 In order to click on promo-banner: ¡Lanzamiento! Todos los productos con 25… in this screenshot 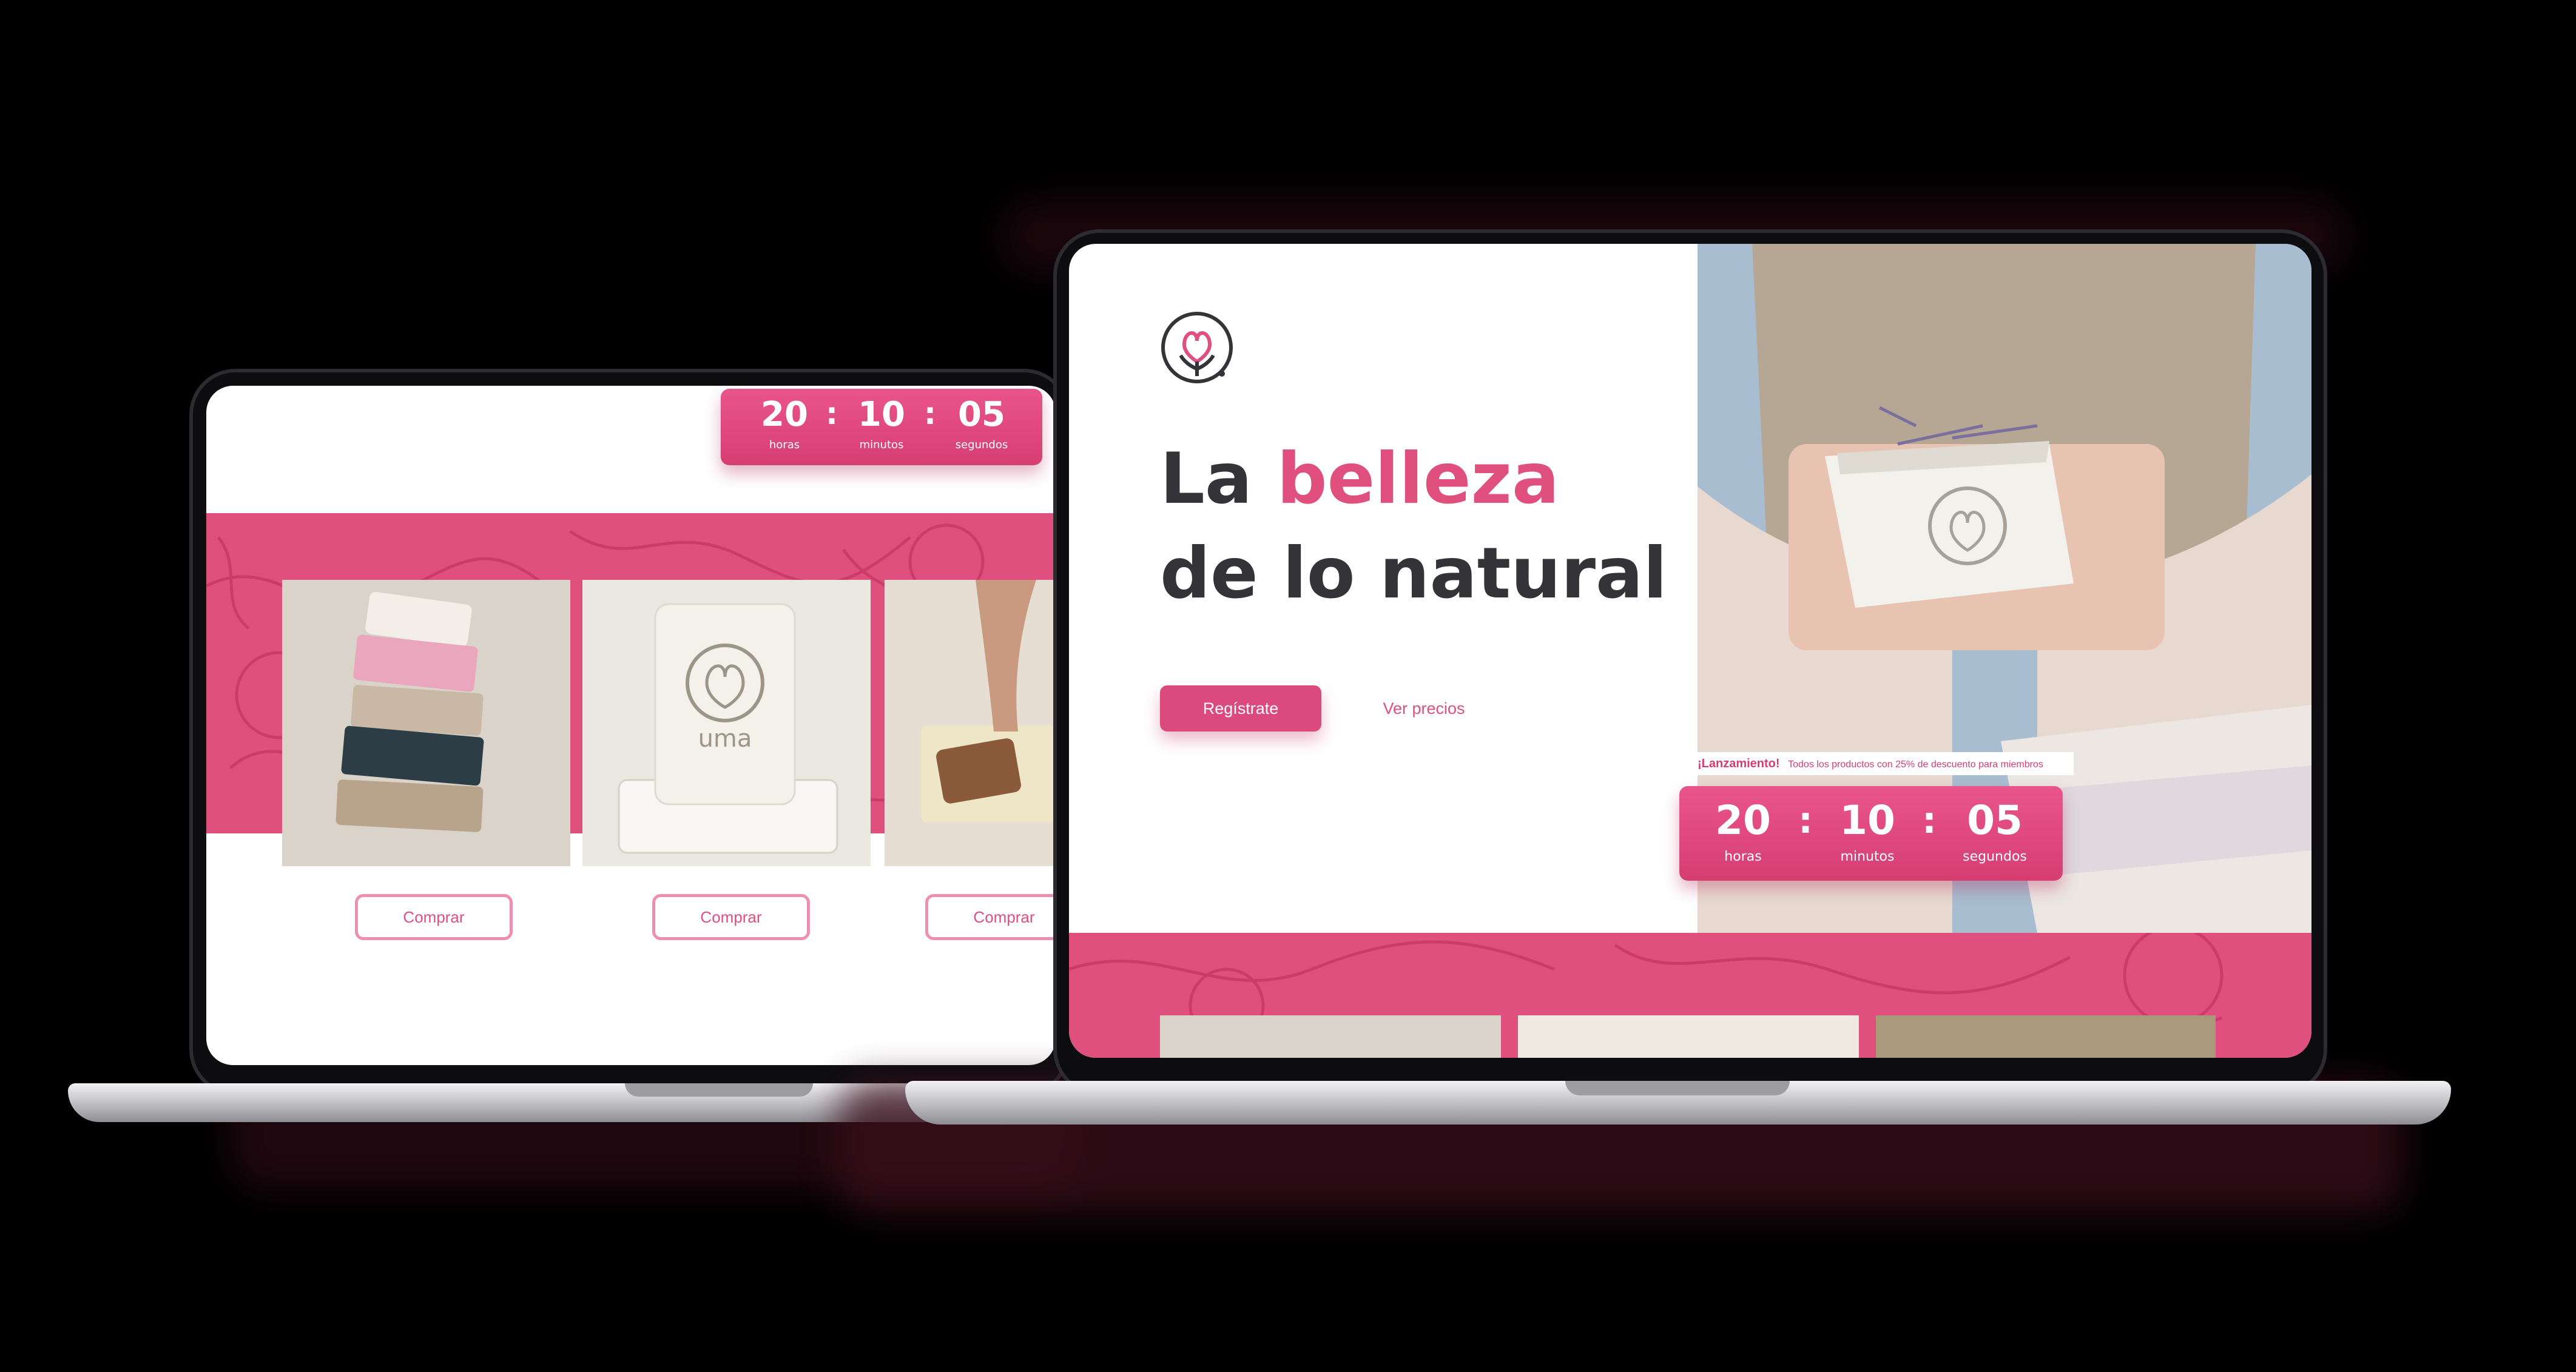, I will do `click(1886, 763)`.